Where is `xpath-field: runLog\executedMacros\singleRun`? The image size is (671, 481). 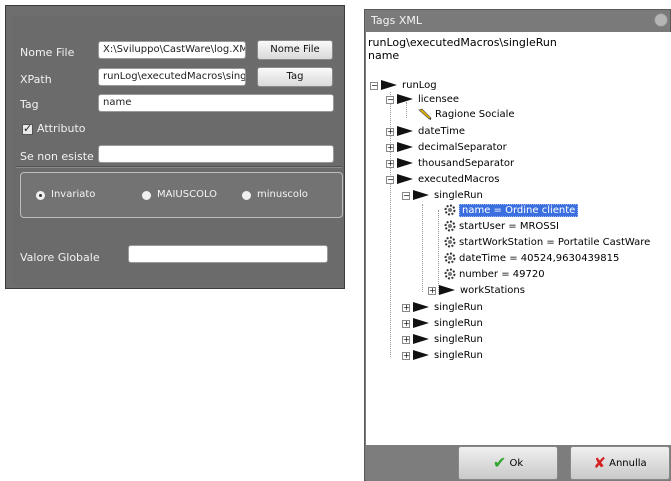
xpath-field: runLog\executedMacros\singleRun is located at coordinates (172, 77).